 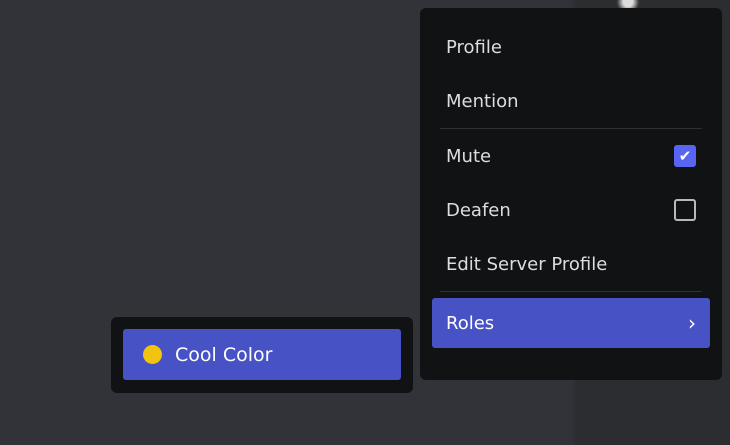 What do you see at coordinates (571, 101) in the screenshot?
I see `menu-item-mention: Mention` at bounding box center [571, 101].